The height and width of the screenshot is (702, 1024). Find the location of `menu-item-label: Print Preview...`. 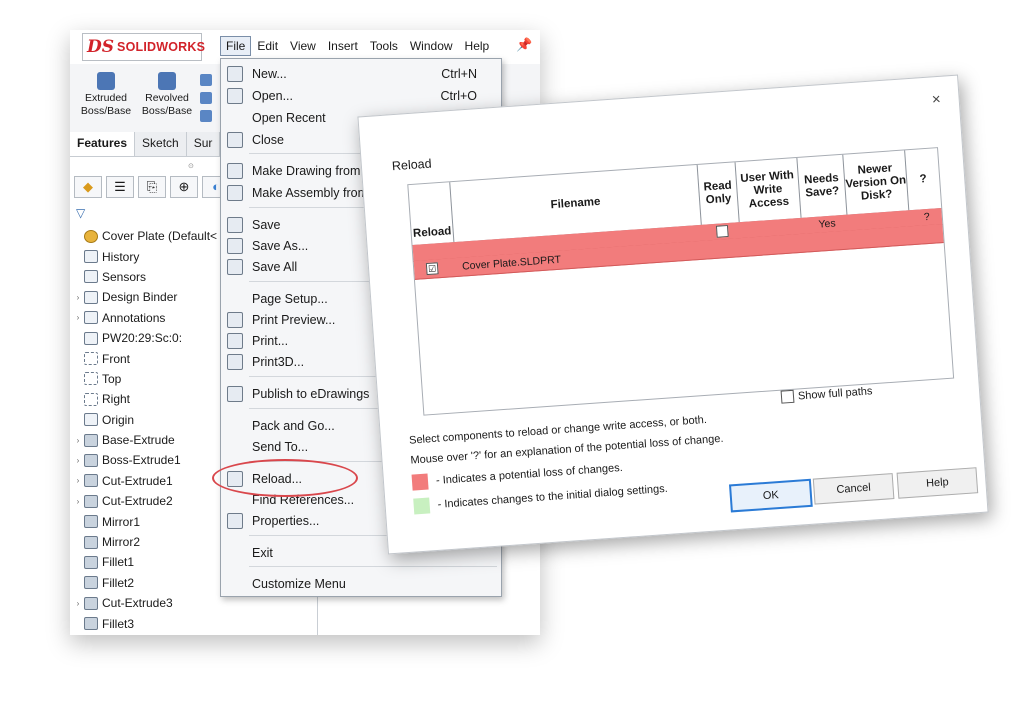

menu-item-label: Print Preview... is located at coordinates (294, 320).